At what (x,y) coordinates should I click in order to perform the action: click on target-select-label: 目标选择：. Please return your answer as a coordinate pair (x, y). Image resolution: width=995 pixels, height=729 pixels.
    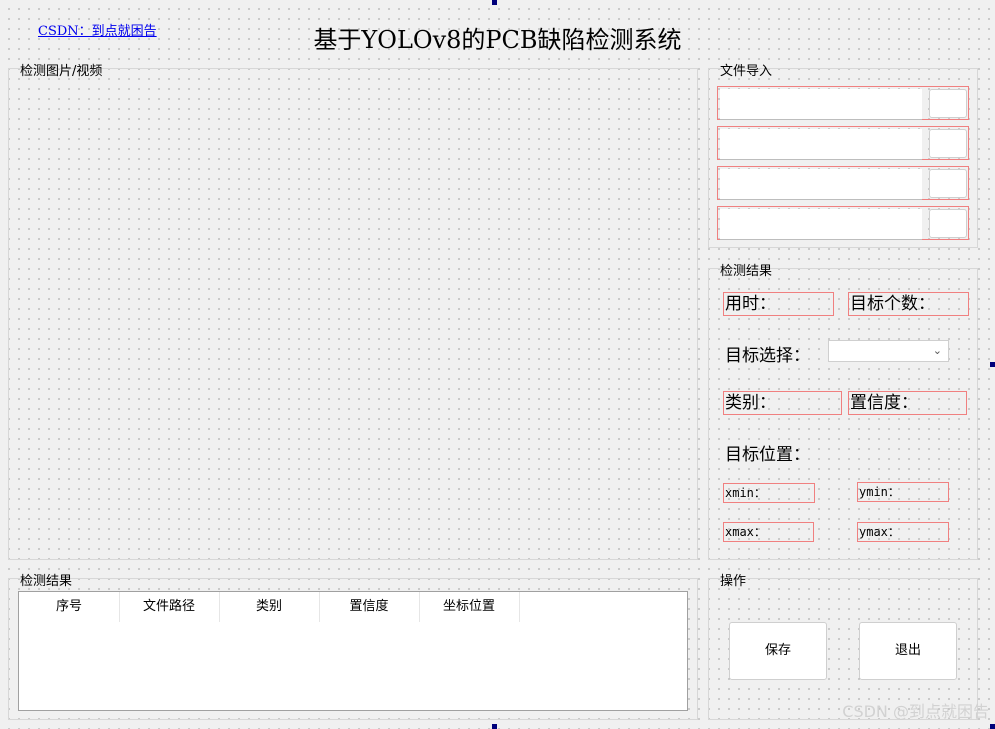
    Looking at the image, I should click on (767, 356).